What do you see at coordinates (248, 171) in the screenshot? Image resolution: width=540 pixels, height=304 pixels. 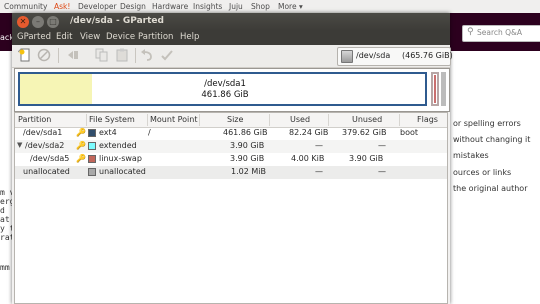 I see `cell-size: 1.02 MiB` at bounding box center [248, 171].